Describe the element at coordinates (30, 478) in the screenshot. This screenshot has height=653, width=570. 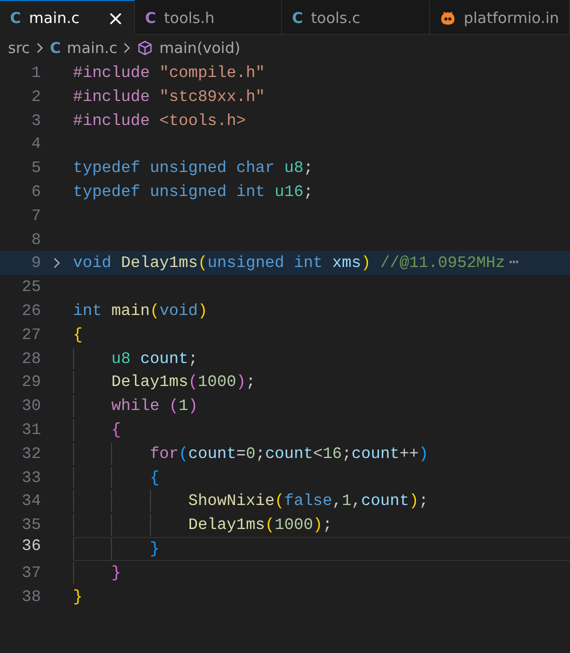
I see `line-number: 33` at that location.